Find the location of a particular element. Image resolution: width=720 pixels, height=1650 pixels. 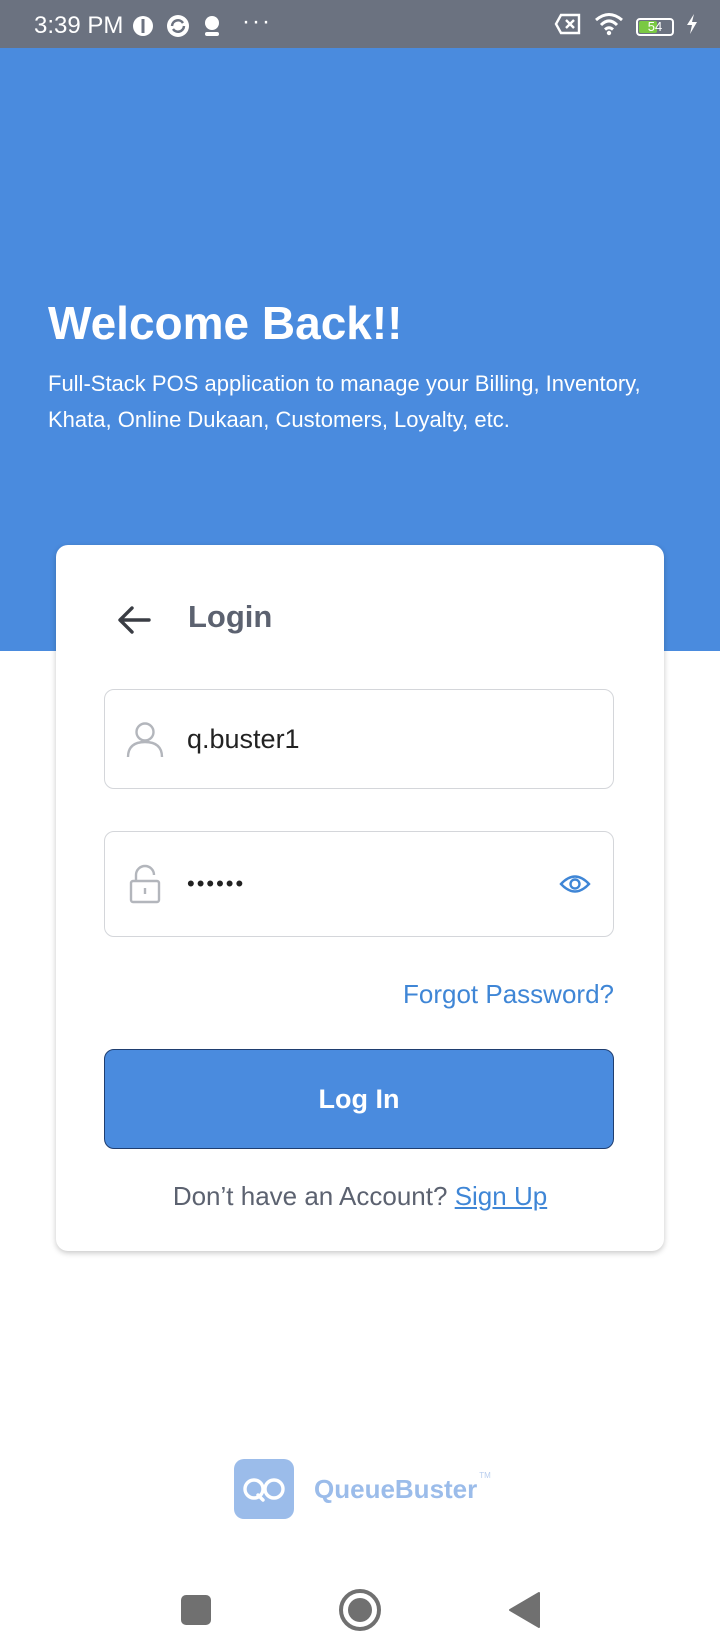

lock-icon is located at coordinates (145, 884).